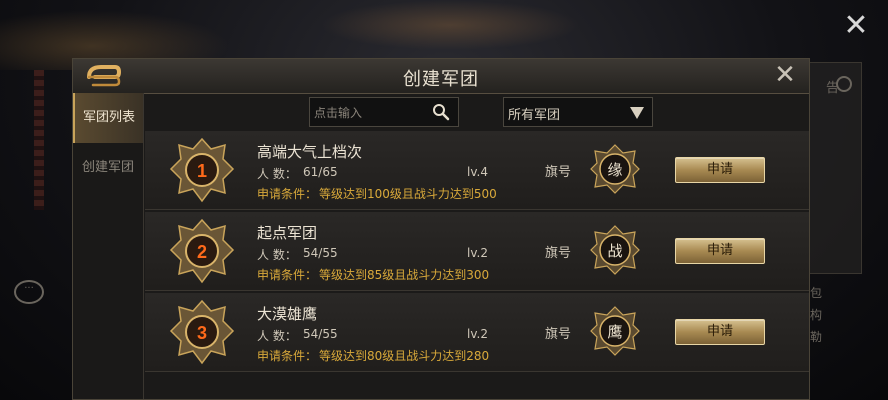  I want to click on svg-text: 战, so click(614, 251).